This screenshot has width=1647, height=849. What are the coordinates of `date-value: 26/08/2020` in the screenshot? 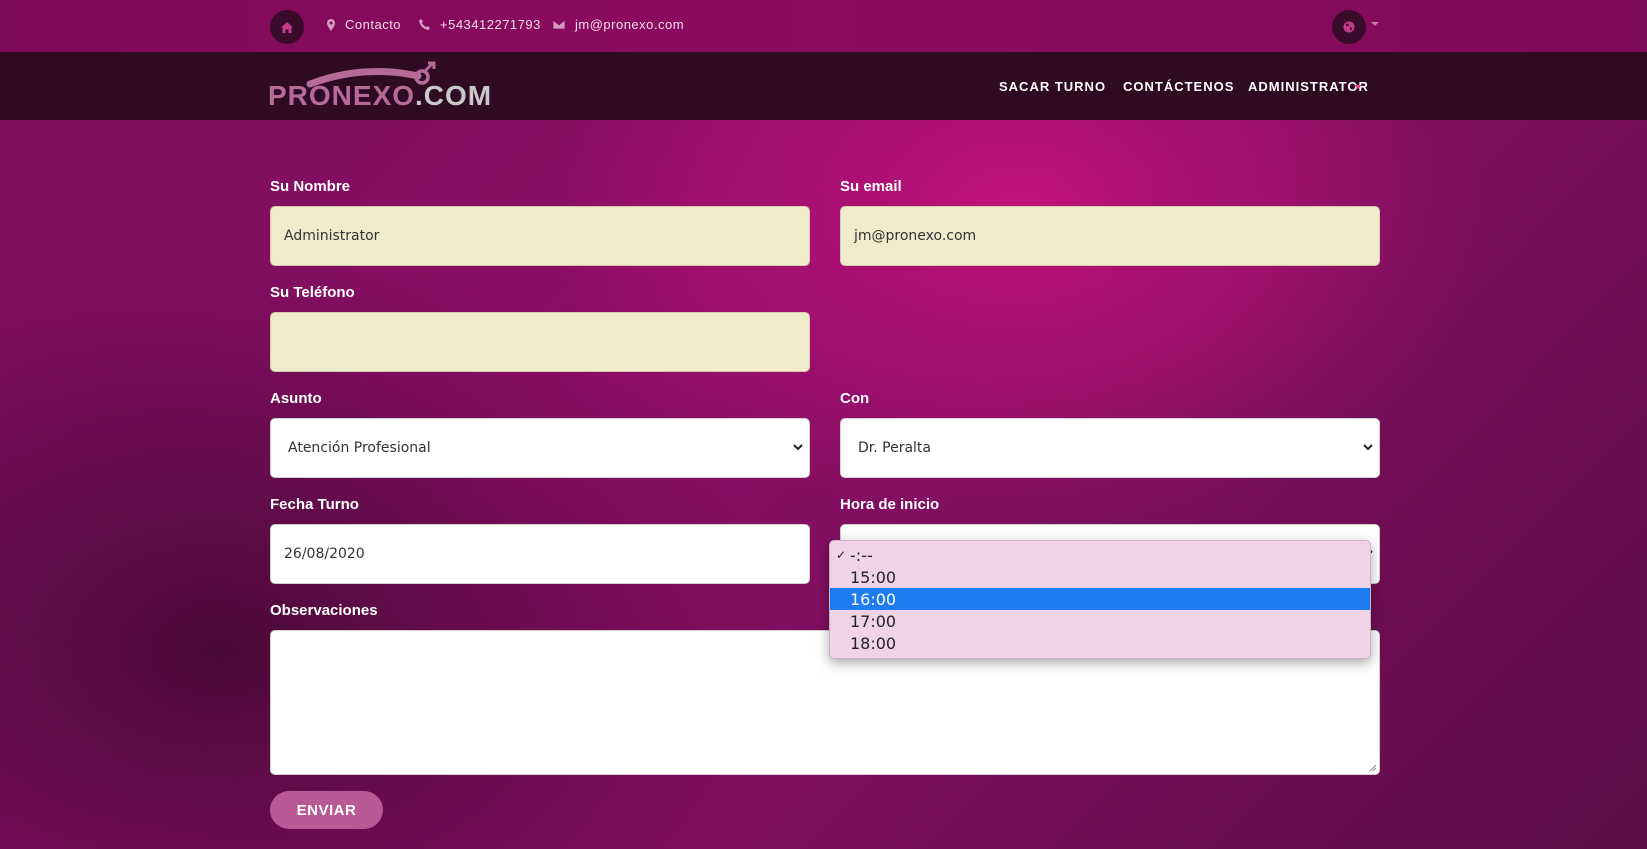 It's located at (324, 554).